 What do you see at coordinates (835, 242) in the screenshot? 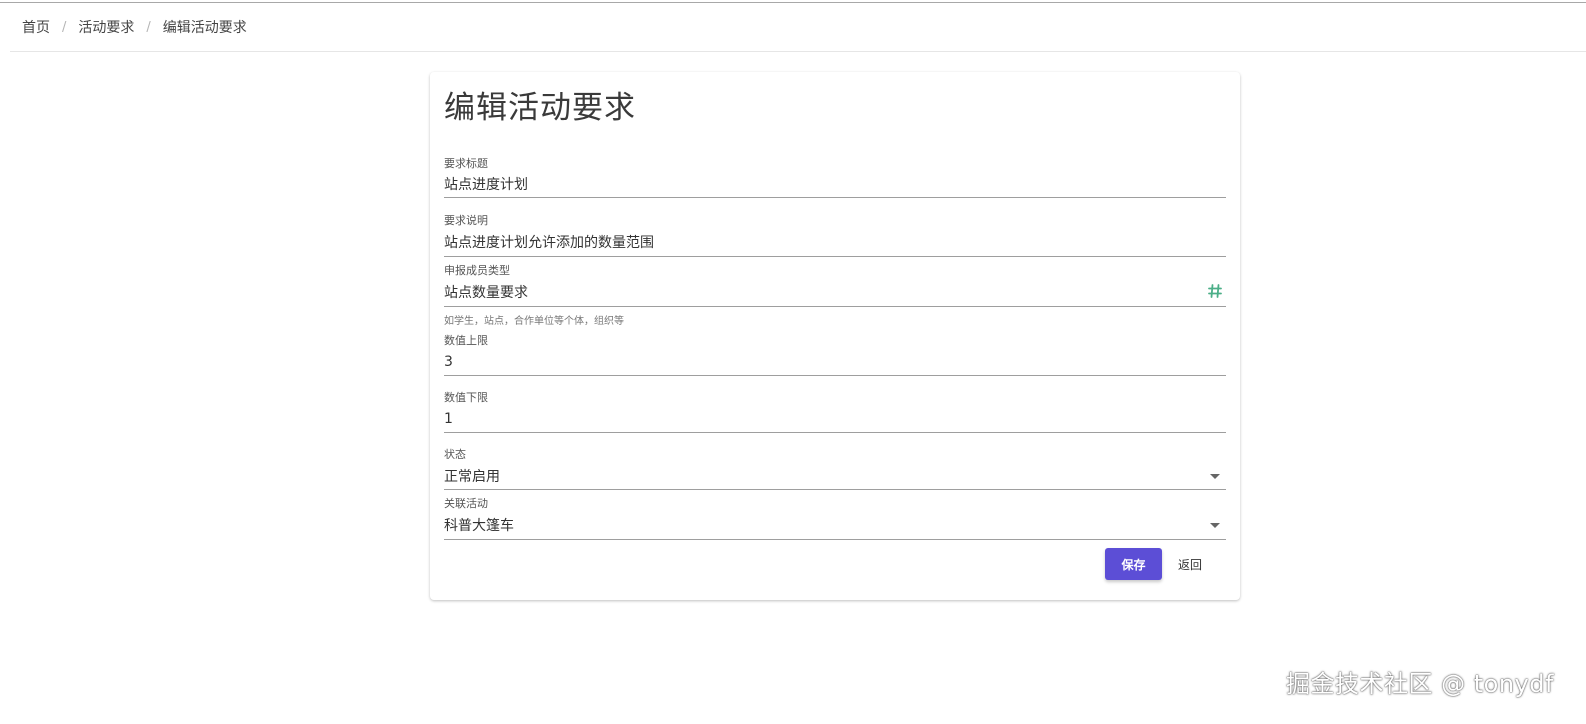
I see `req-desc-input: 站点进度计划允许添加的数量范围` at bounding box center [835, 242].